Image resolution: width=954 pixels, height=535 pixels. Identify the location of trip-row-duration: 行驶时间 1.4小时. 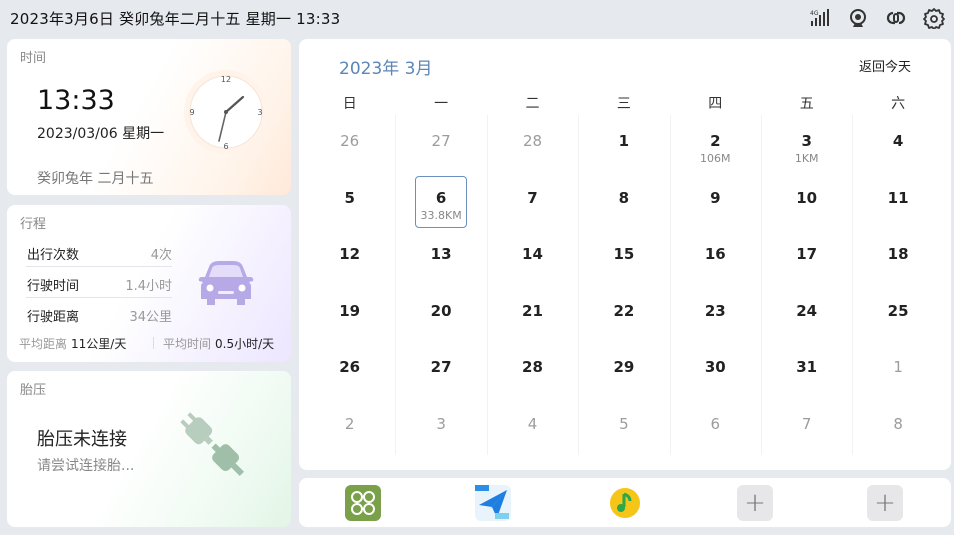
(99, 283).